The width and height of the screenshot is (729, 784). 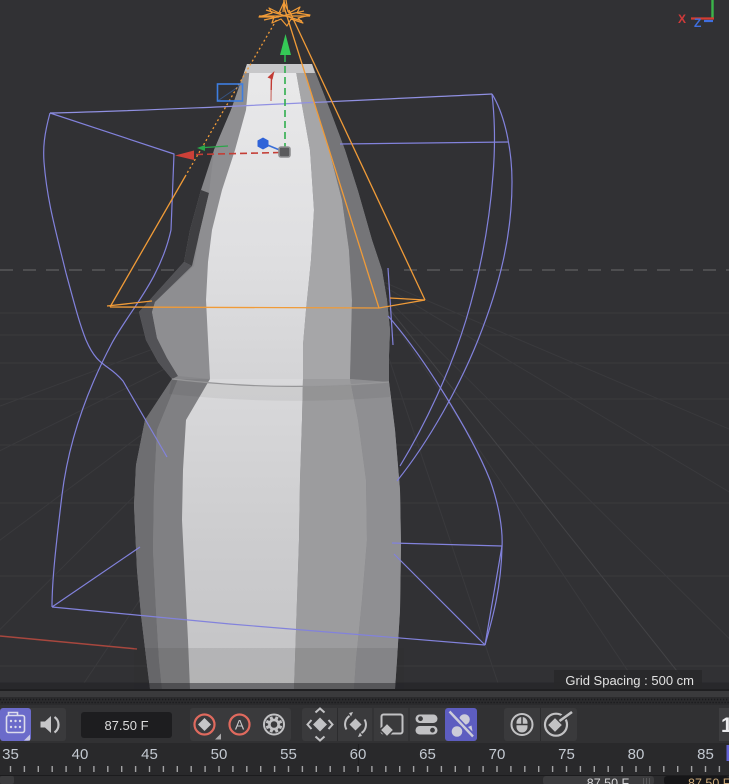 I want to click on svg-text: 55, so click(x=288, y=754).